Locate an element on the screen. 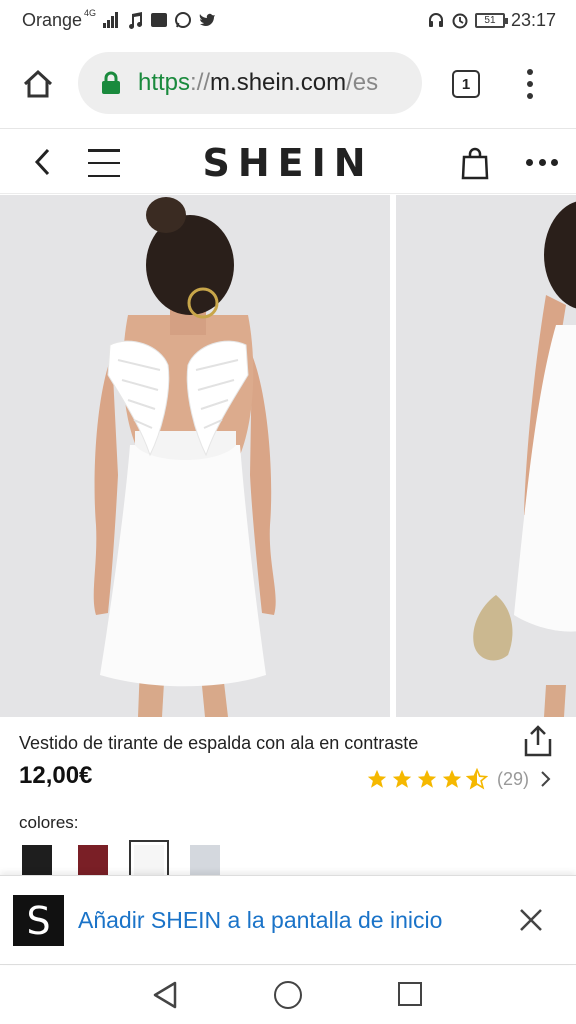 The height and width of the screenshot is (1024, 576). network-type: 4G is located at coordinates (90, 13).